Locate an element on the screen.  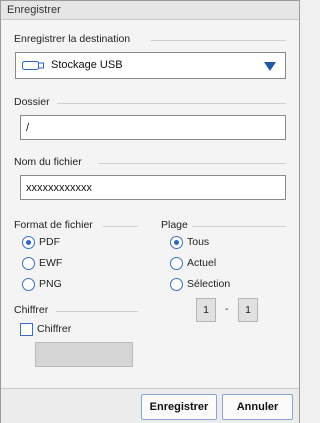
range-label: Plage is located at coordinates (174, 225).